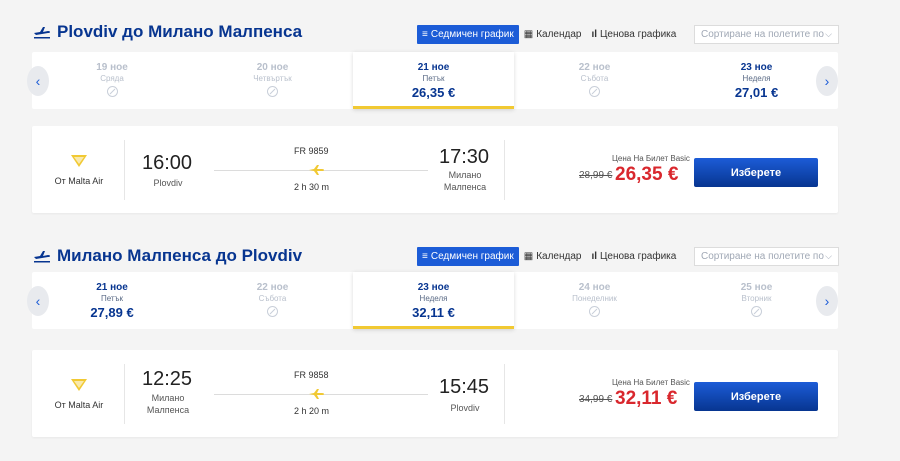 This screenshot has width=900, height=461. I want to click on date-label: 20 ное, so click(272, 67).